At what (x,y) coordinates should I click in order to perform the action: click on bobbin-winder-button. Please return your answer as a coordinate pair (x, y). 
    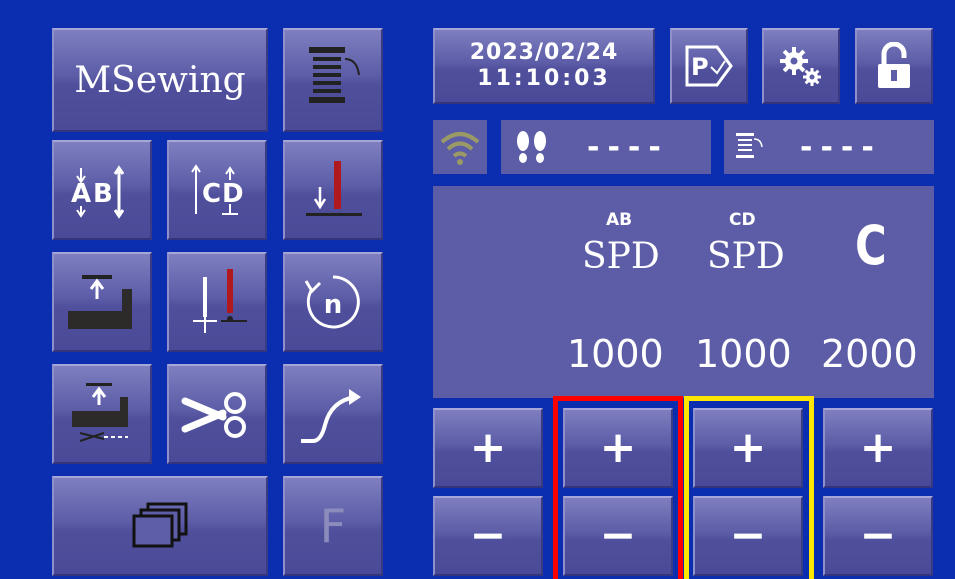
    Looking at the image, I should click on (333, 80).